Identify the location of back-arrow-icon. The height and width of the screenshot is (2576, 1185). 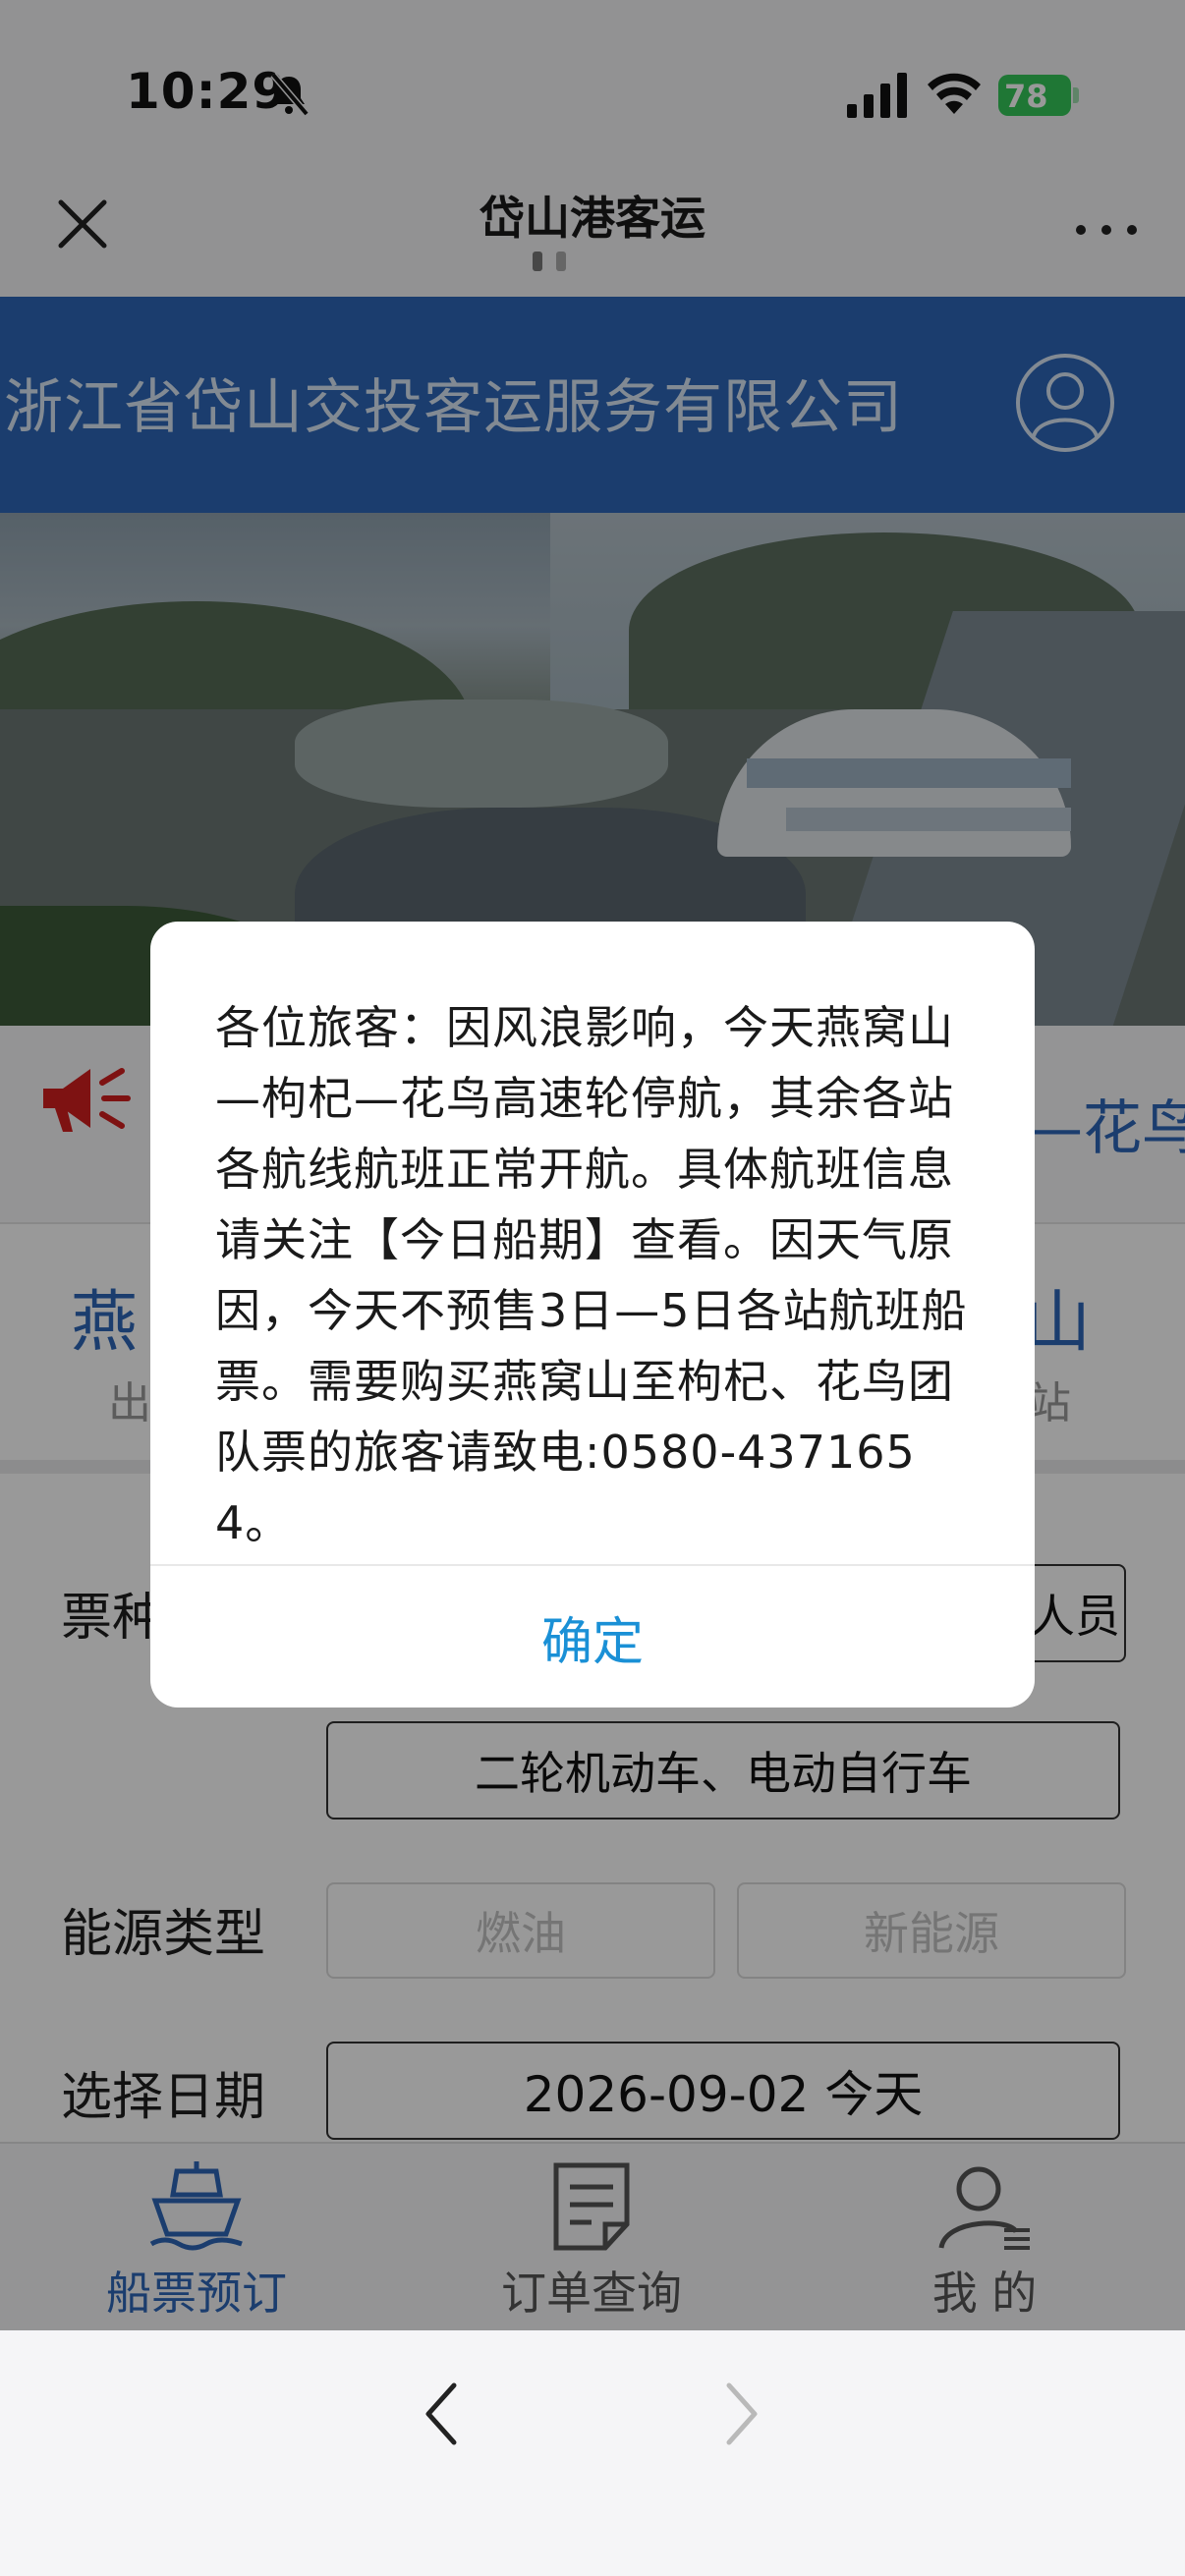
(442, 2414).